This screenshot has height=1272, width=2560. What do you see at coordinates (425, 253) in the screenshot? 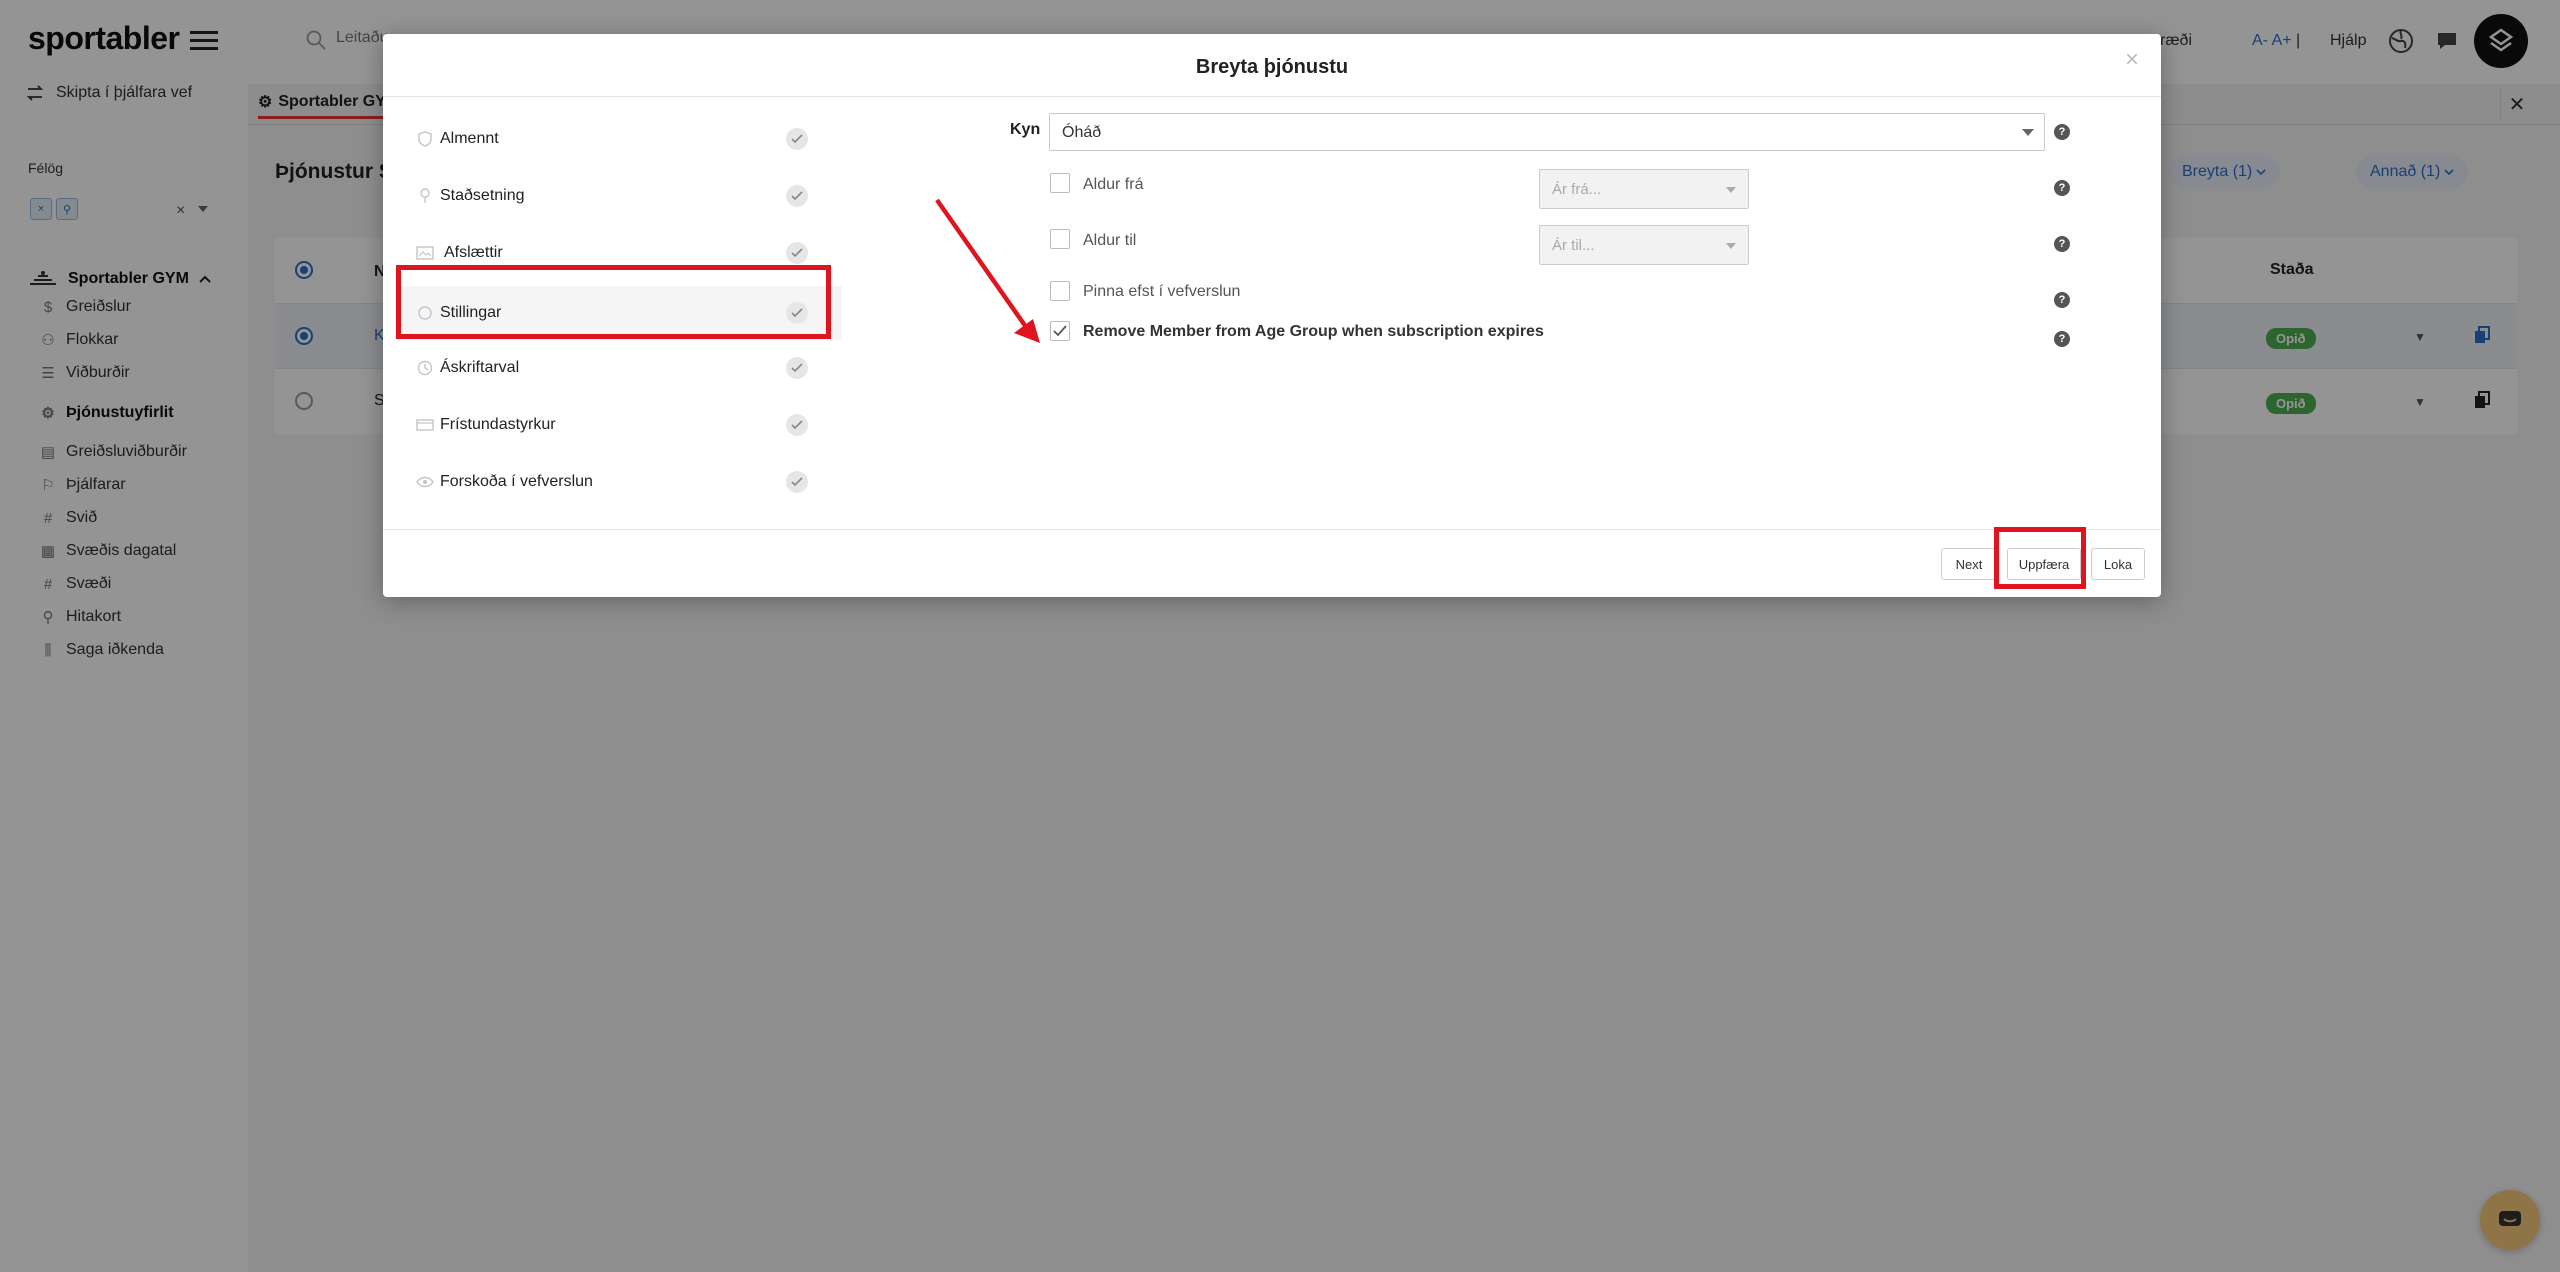
I see `image-icon` at bounding box center [425, 253].